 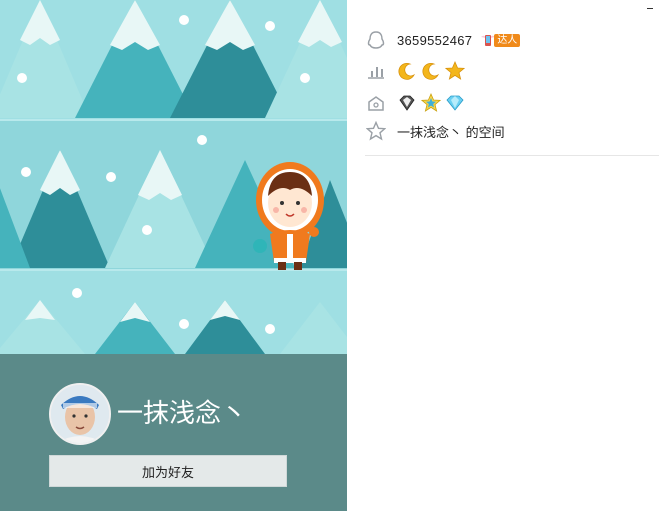 I want to click on avatar, so click(x=80, y=414).